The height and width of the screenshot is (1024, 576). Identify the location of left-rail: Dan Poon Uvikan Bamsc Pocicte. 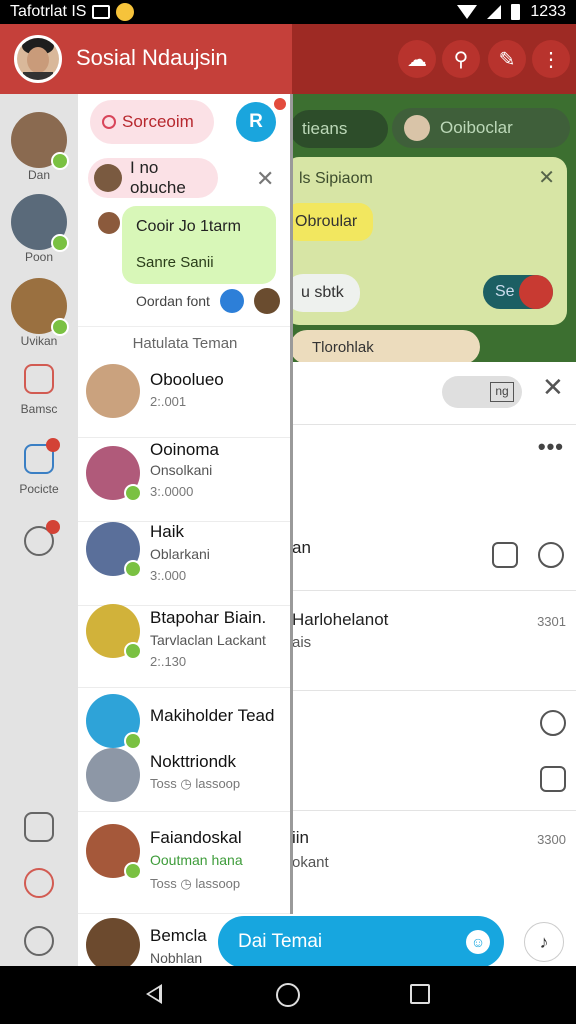
(39, 530).